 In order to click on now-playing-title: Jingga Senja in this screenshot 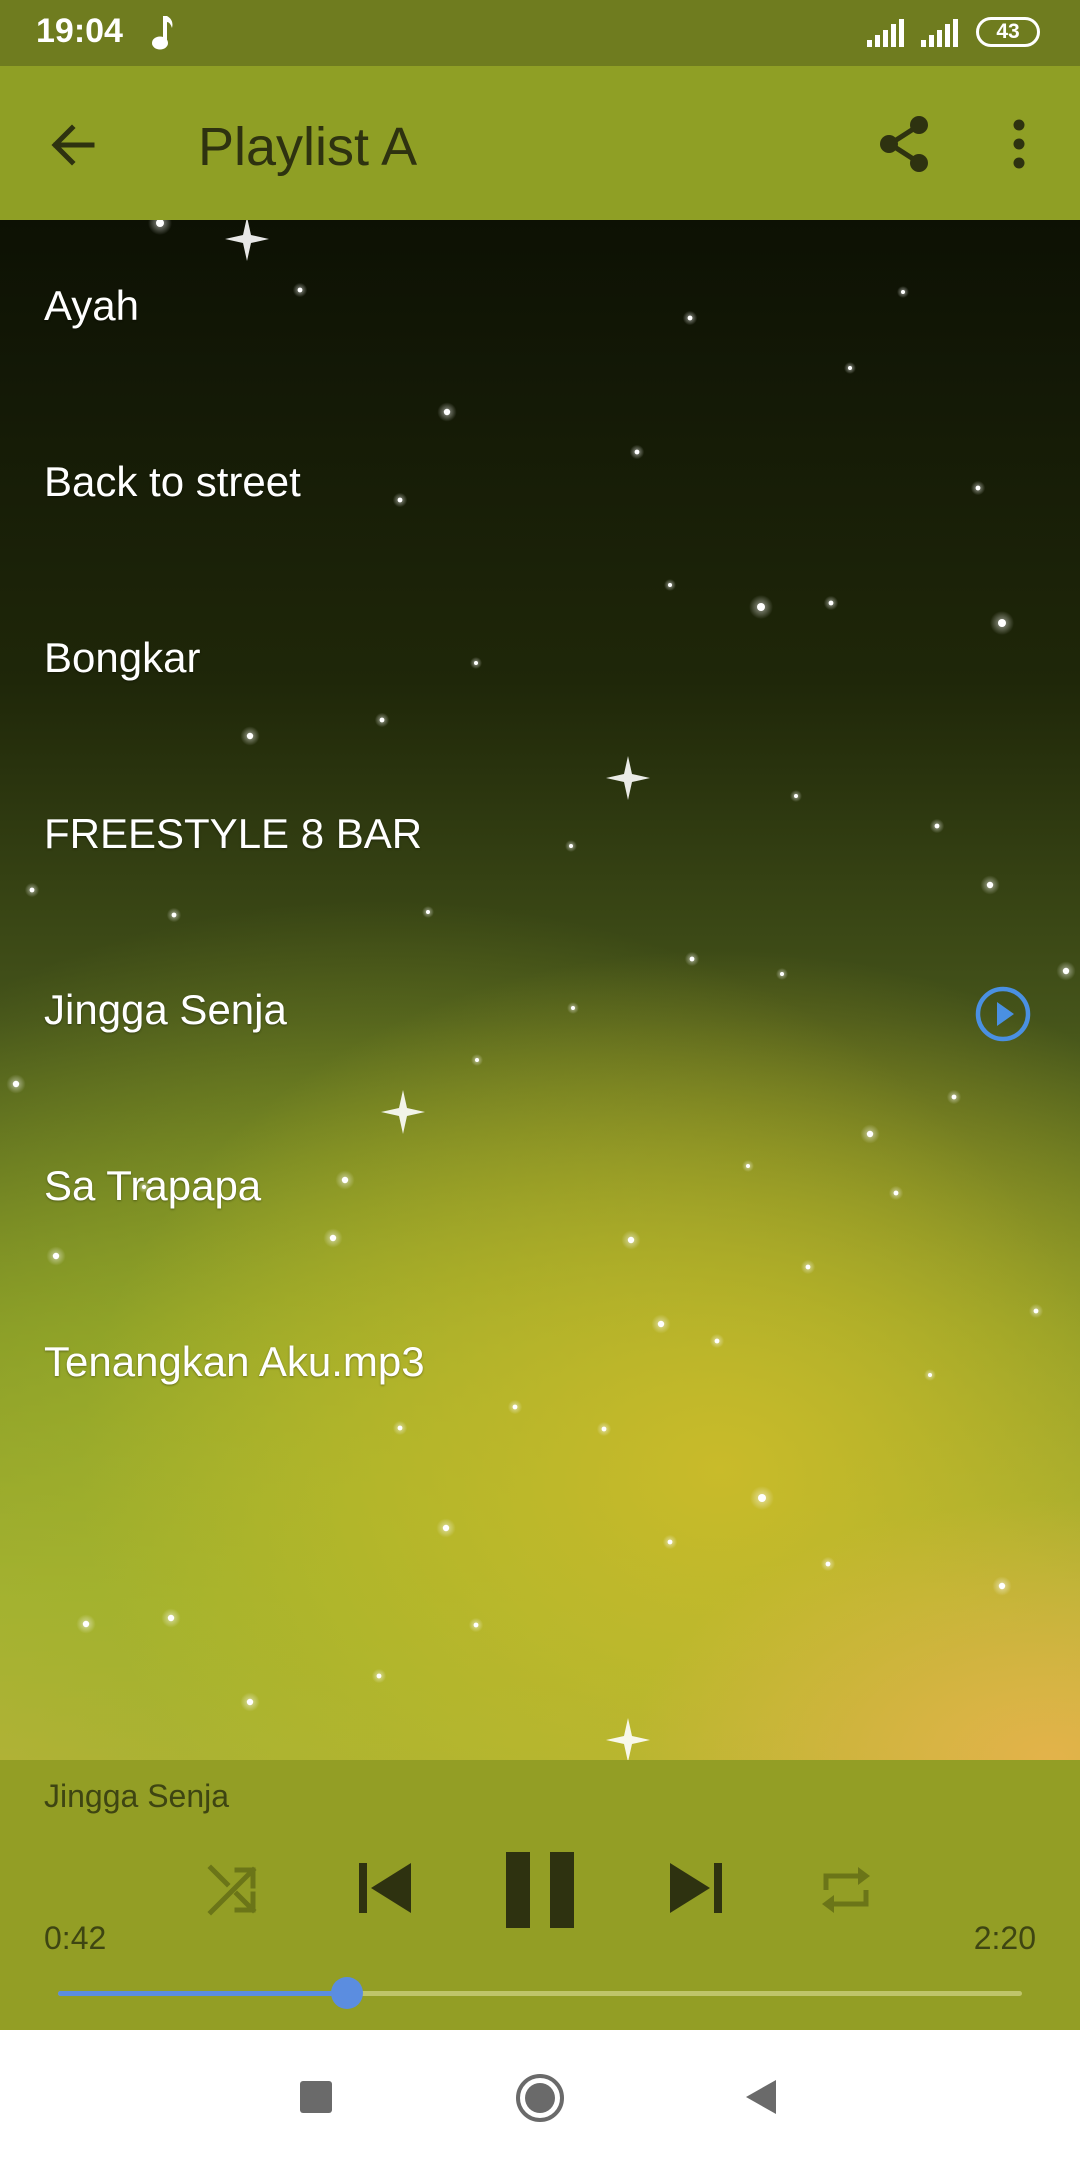, I will do `click(137, 1796)`.